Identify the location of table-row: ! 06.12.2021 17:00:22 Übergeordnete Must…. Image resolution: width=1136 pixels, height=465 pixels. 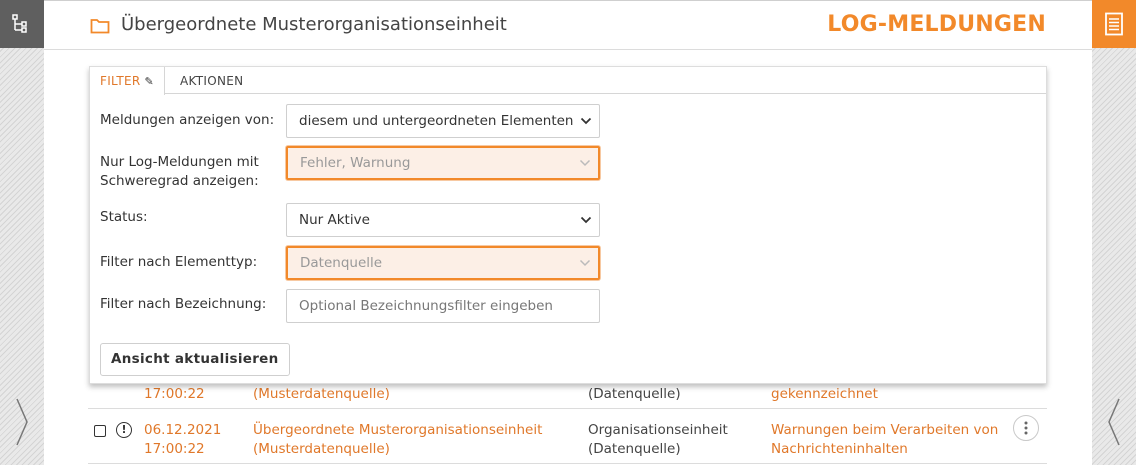
(567, 436).